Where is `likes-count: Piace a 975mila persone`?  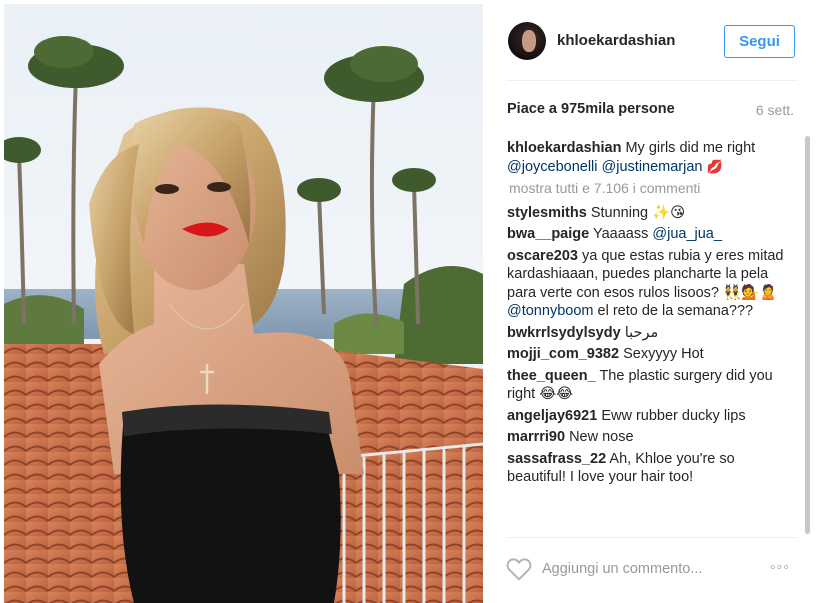 likes-count: Piace a 975mila persone is located at coordinates (591, 109).